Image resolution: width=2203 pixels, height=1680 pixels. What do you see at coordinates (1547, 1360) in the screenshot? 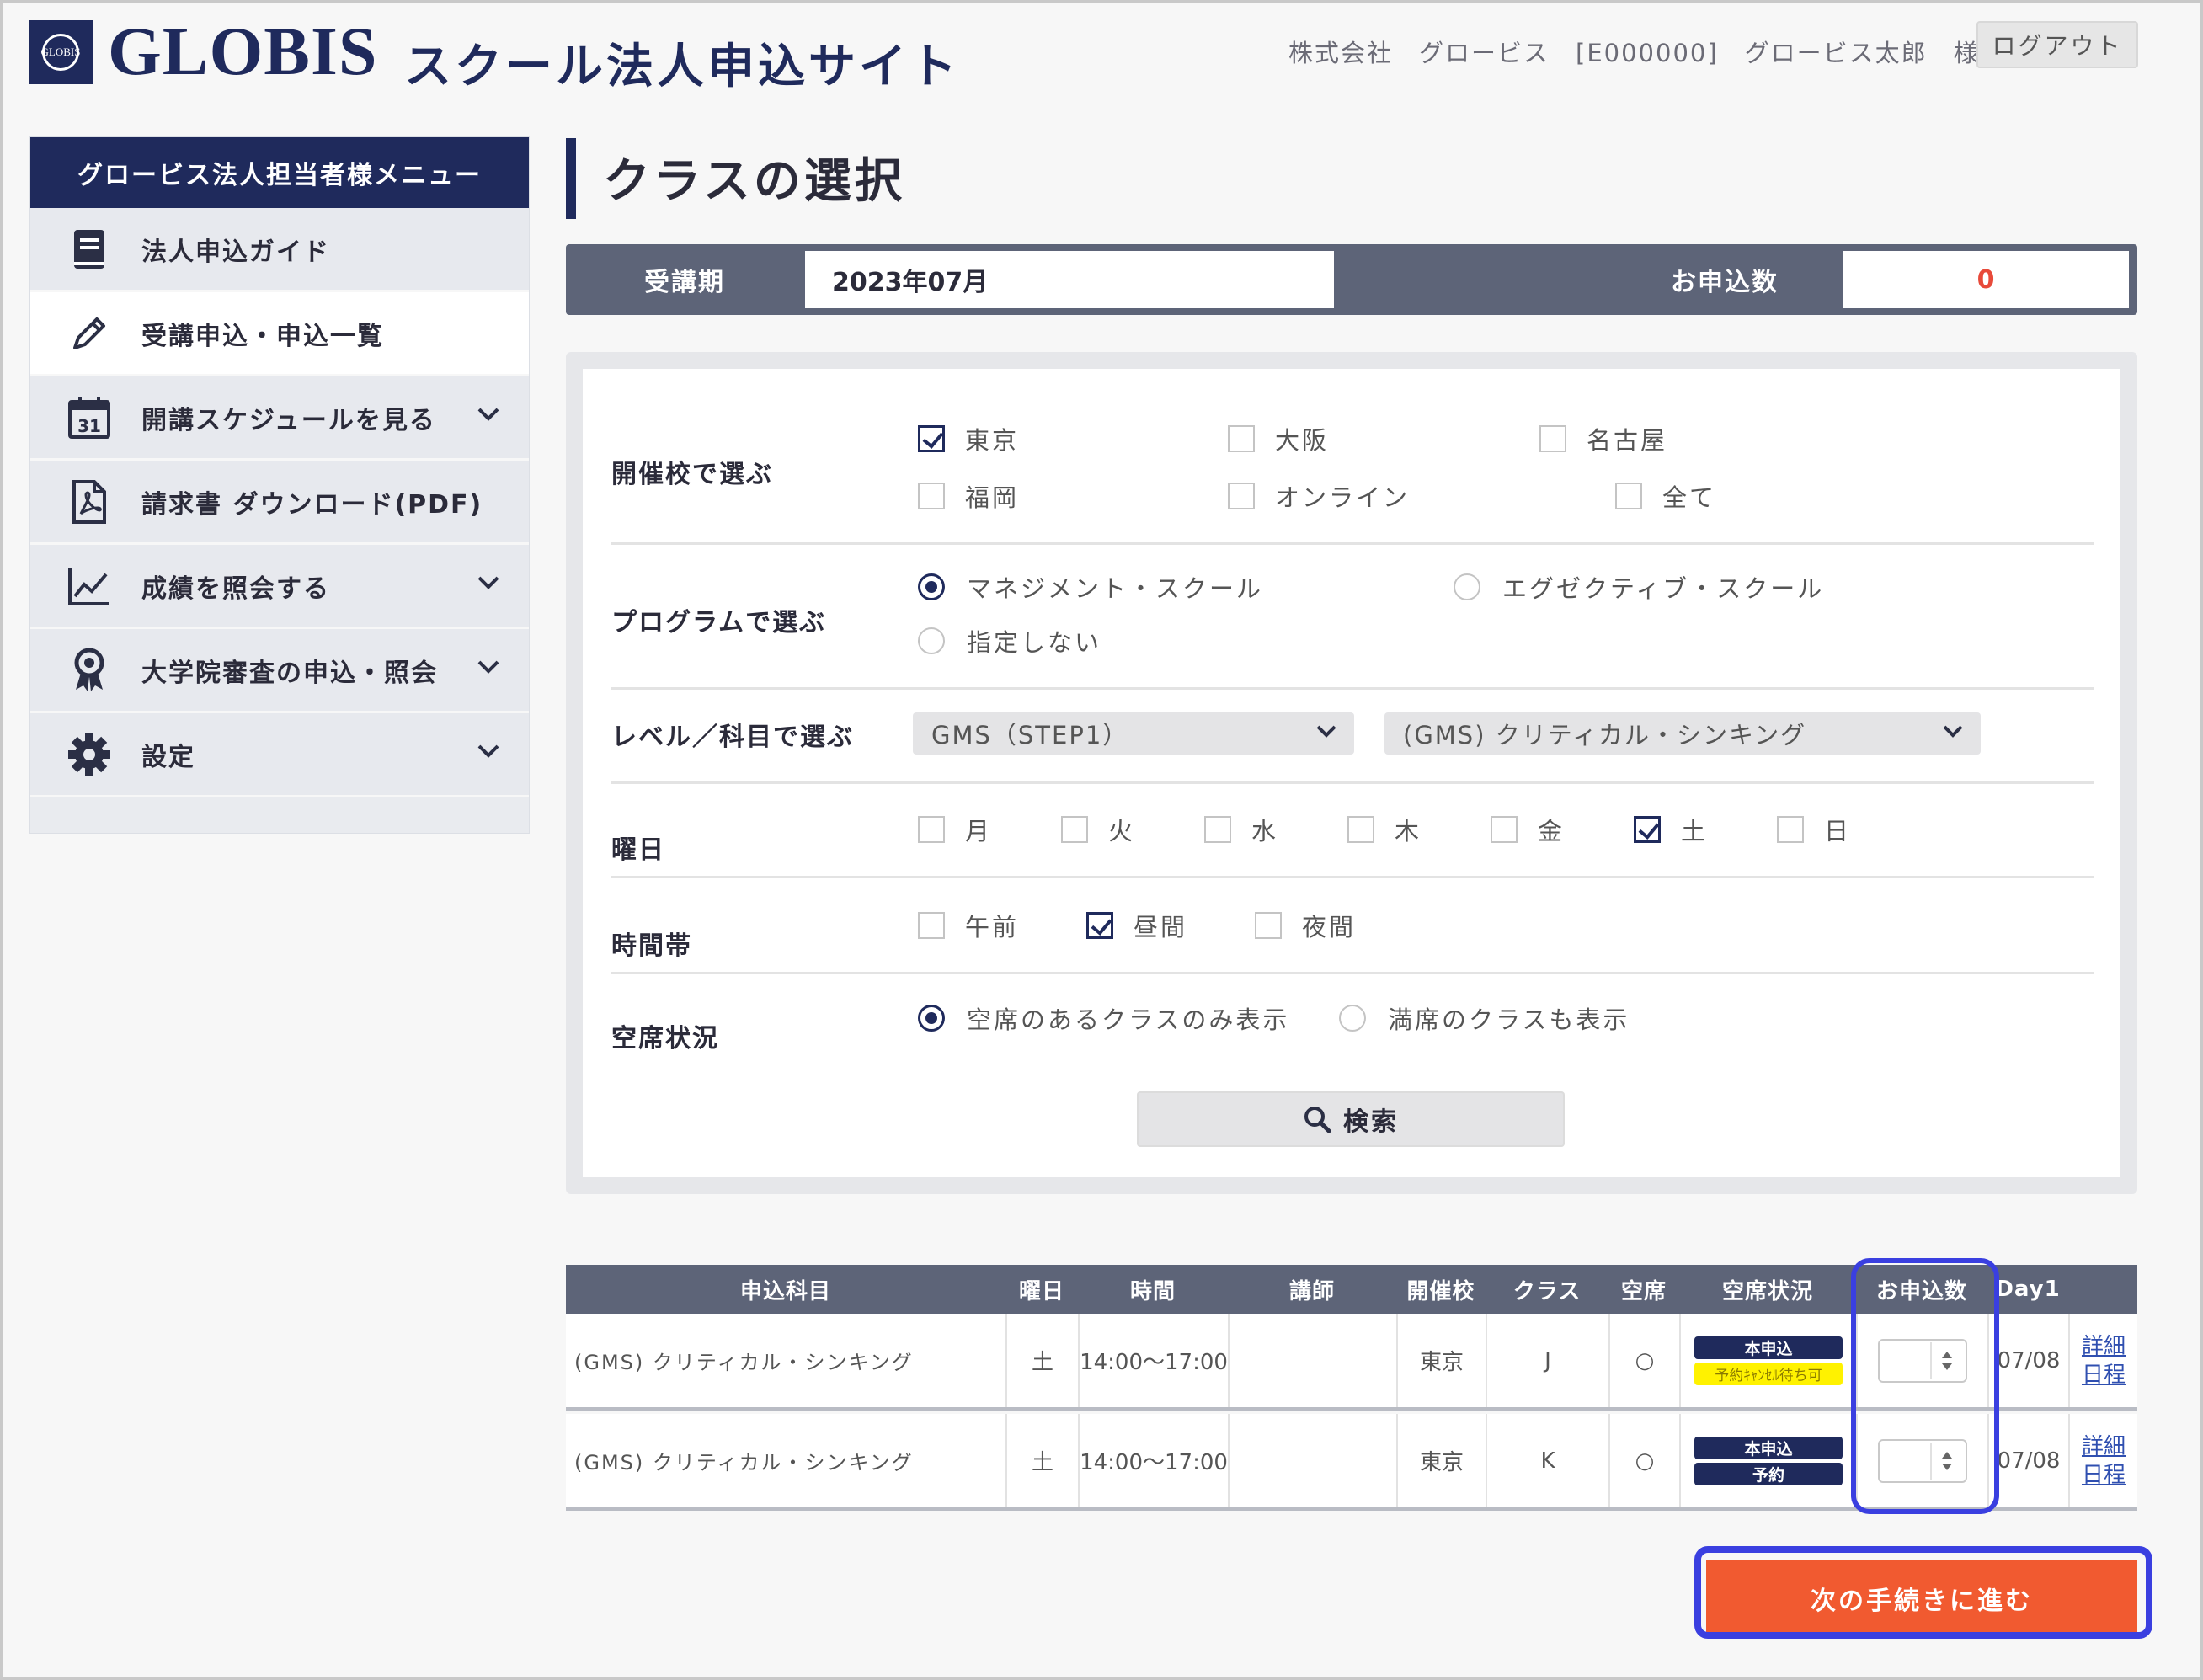
I see `class-cell: J` at bounding box center [1547, 1360].